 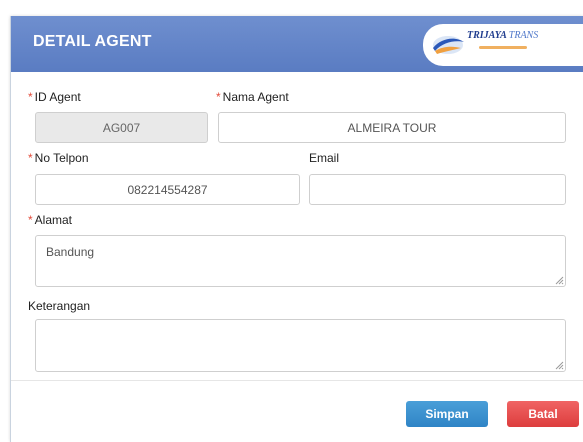 What do you see at coordinates (92, 41) in the screenshot?
I see `modal-title: DETAIL AGENT` at bounding box center [92, 41].